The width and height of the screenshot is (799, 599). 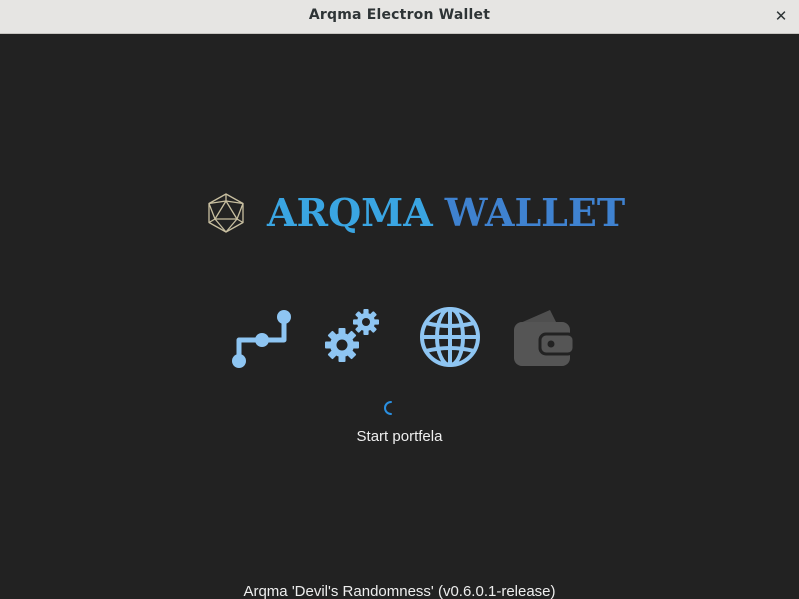 I want to click on loading-spinner-icon, so click(x=388, y=408).